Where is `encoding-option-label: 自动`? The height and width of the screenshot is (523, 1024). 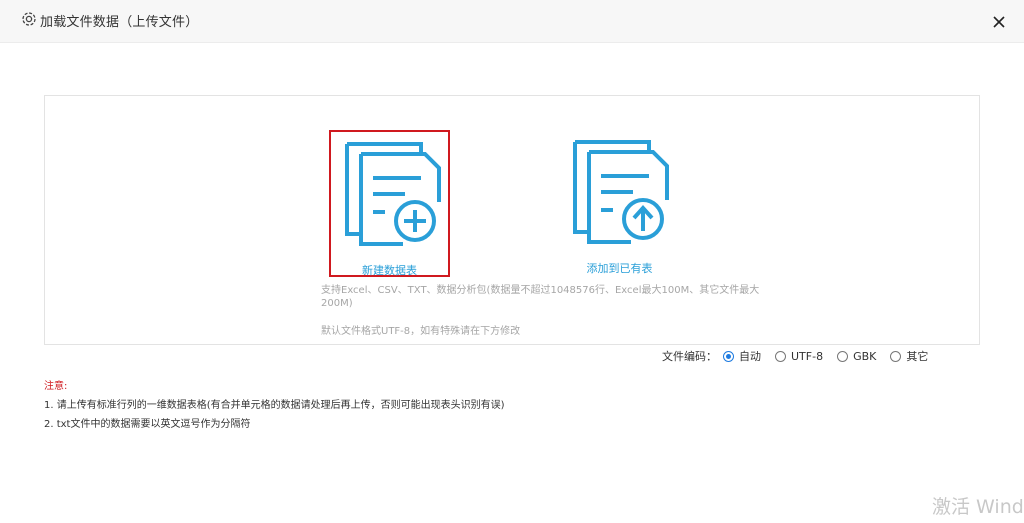
encoding-option-label: 自动 is located at coordinates (750, 356).